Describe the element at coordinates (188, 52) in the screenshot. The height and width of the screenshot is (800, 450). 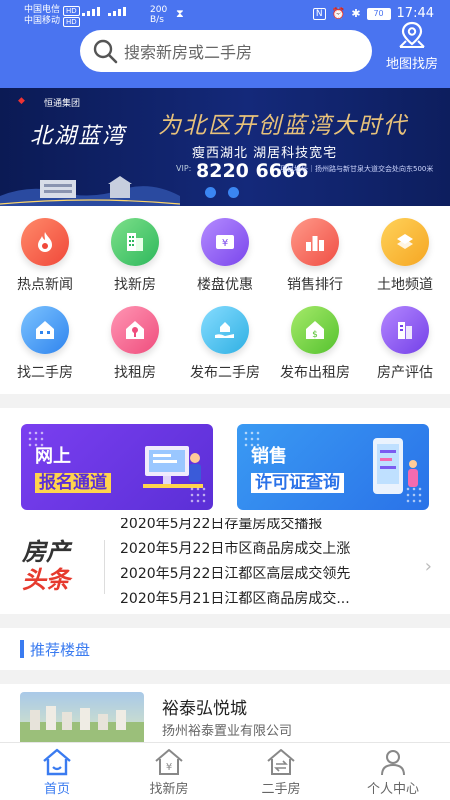
I see `search-placeholder: 搜索新房或二手房` at that location.